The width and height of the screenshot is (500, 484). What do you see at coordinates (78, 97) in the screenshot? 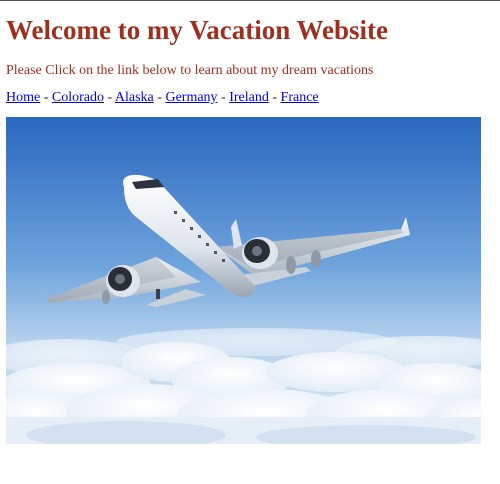
I see `nav-link-colorado: Colorado` at bounding box center [78, 97].